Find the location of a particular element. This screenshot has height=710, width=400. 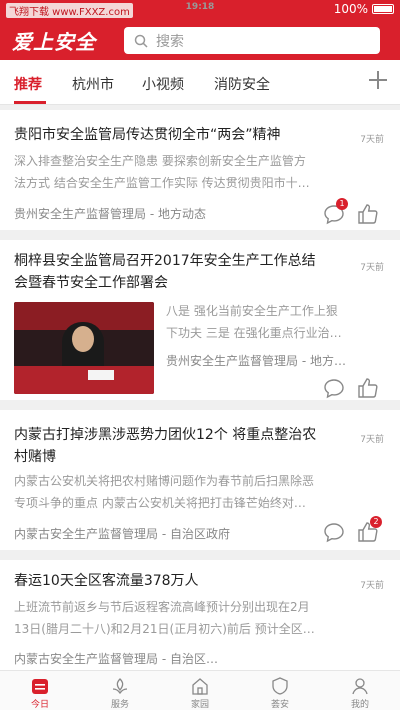

search-placeholder: 搜索 is located at coordinates (170, 41).